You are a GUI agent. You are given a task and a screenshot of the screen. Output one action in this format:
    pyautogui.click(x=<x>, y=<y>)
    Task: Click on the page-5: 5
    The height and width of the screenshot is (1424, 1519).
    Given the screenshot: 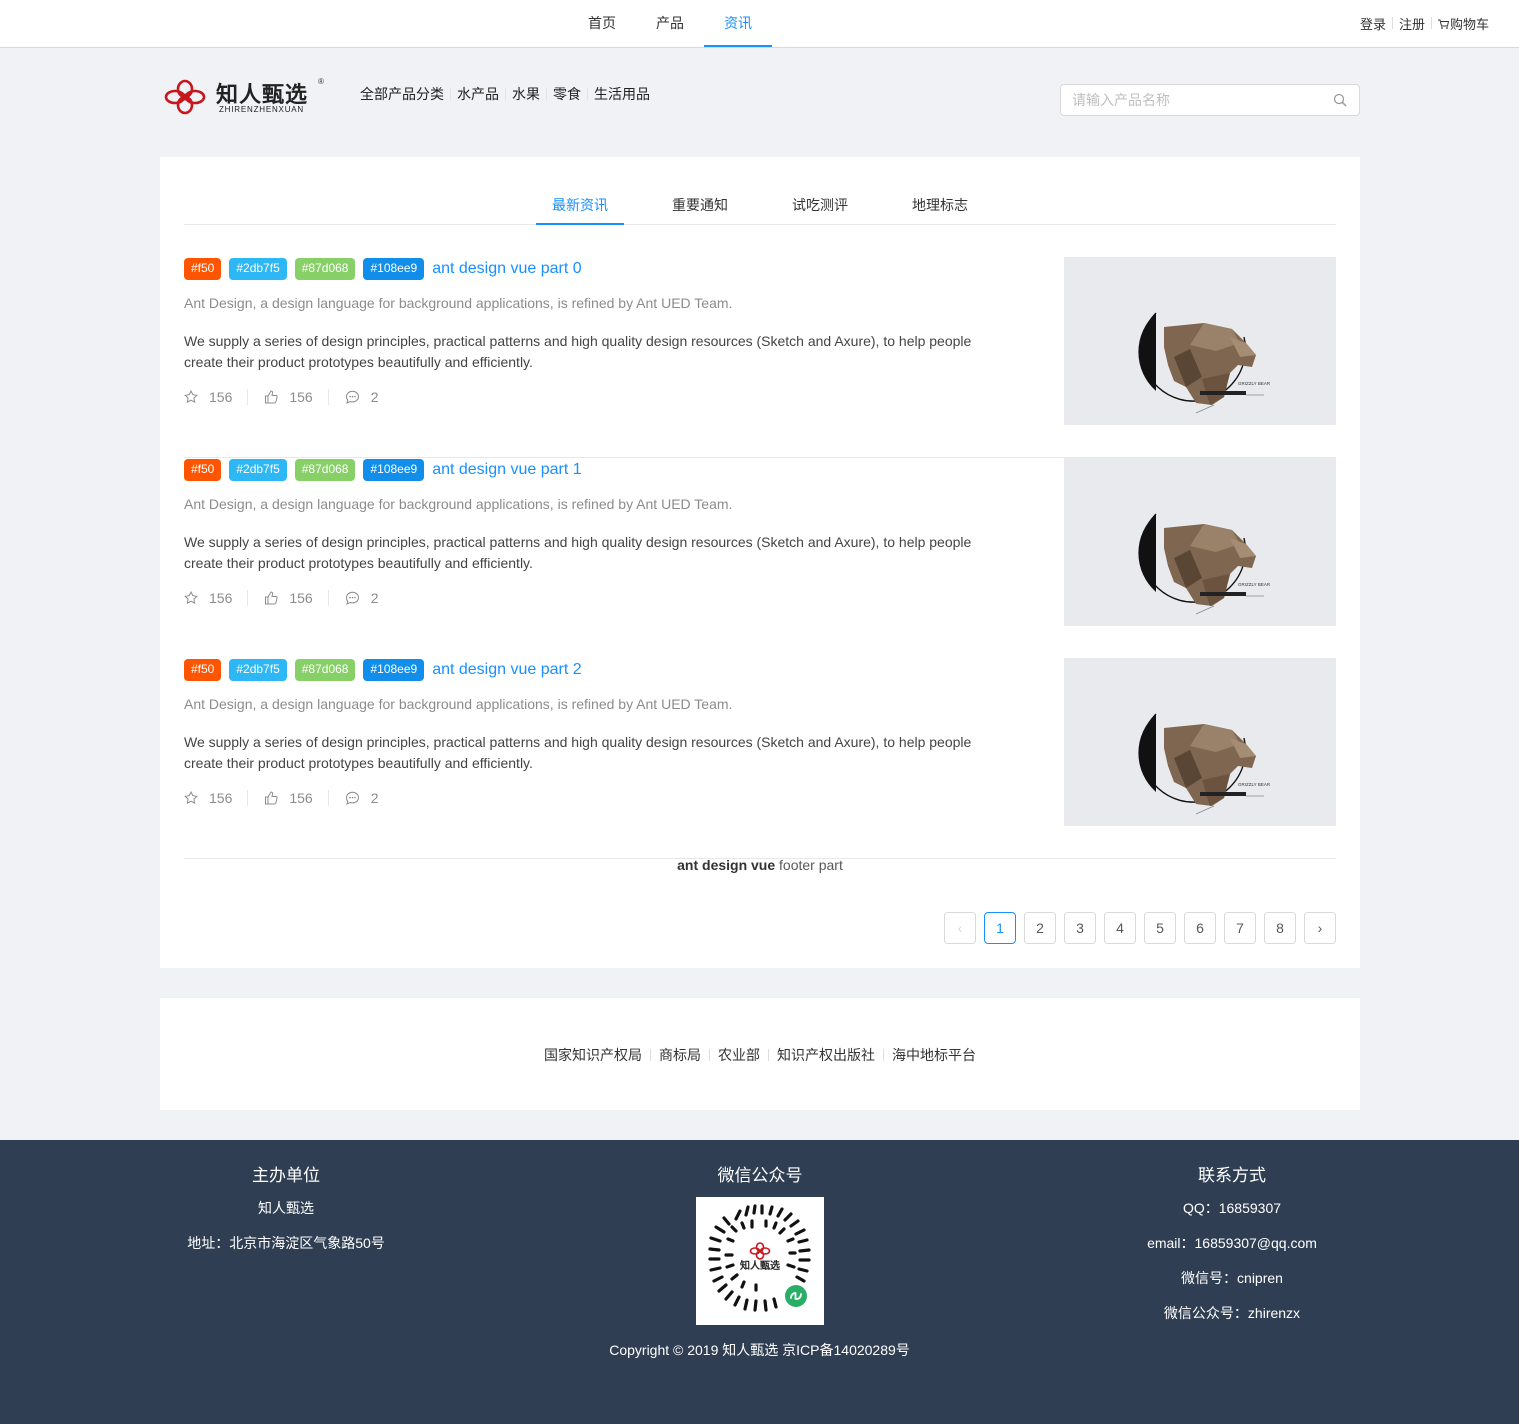 What is the action you would take?
    pyautogui.click(x=1160, y=928)
    